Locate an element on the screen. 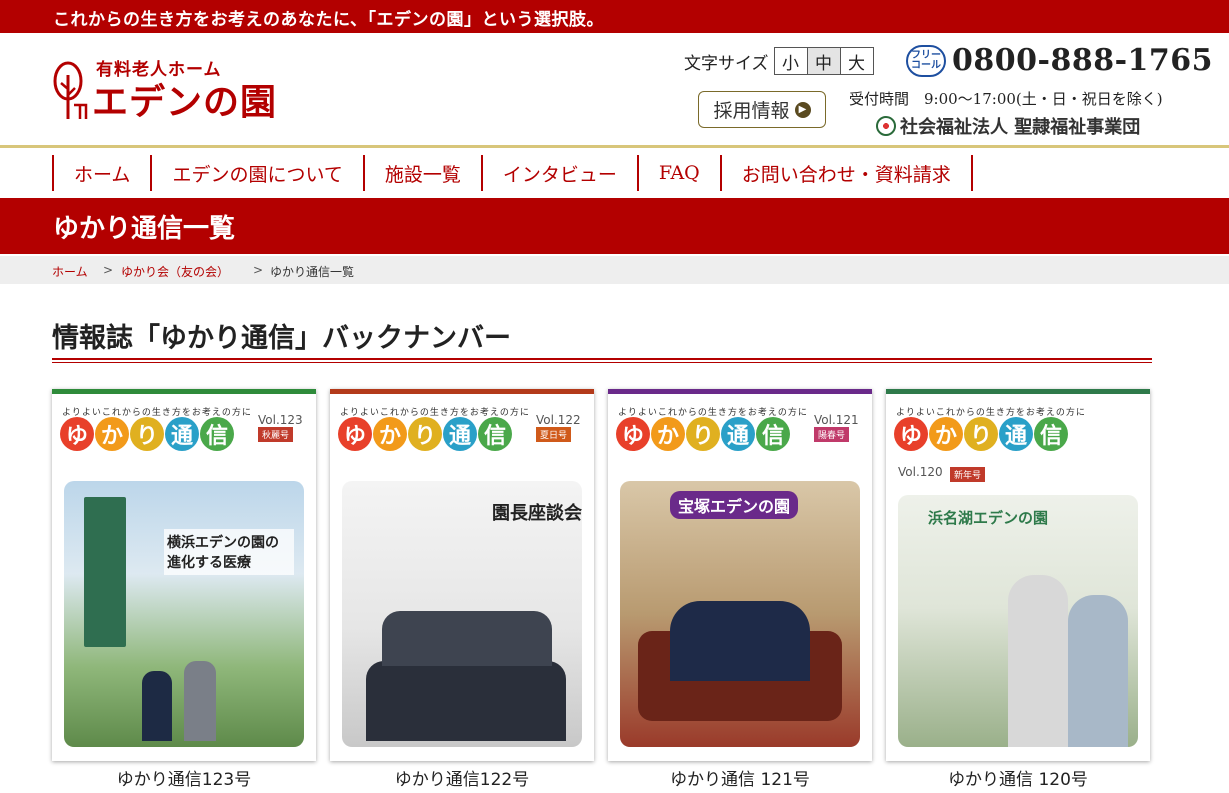  reception-hours: 受付時間 9:00〜17:00(土・日・祝日を除く) is located at coordinates (1006, 99).